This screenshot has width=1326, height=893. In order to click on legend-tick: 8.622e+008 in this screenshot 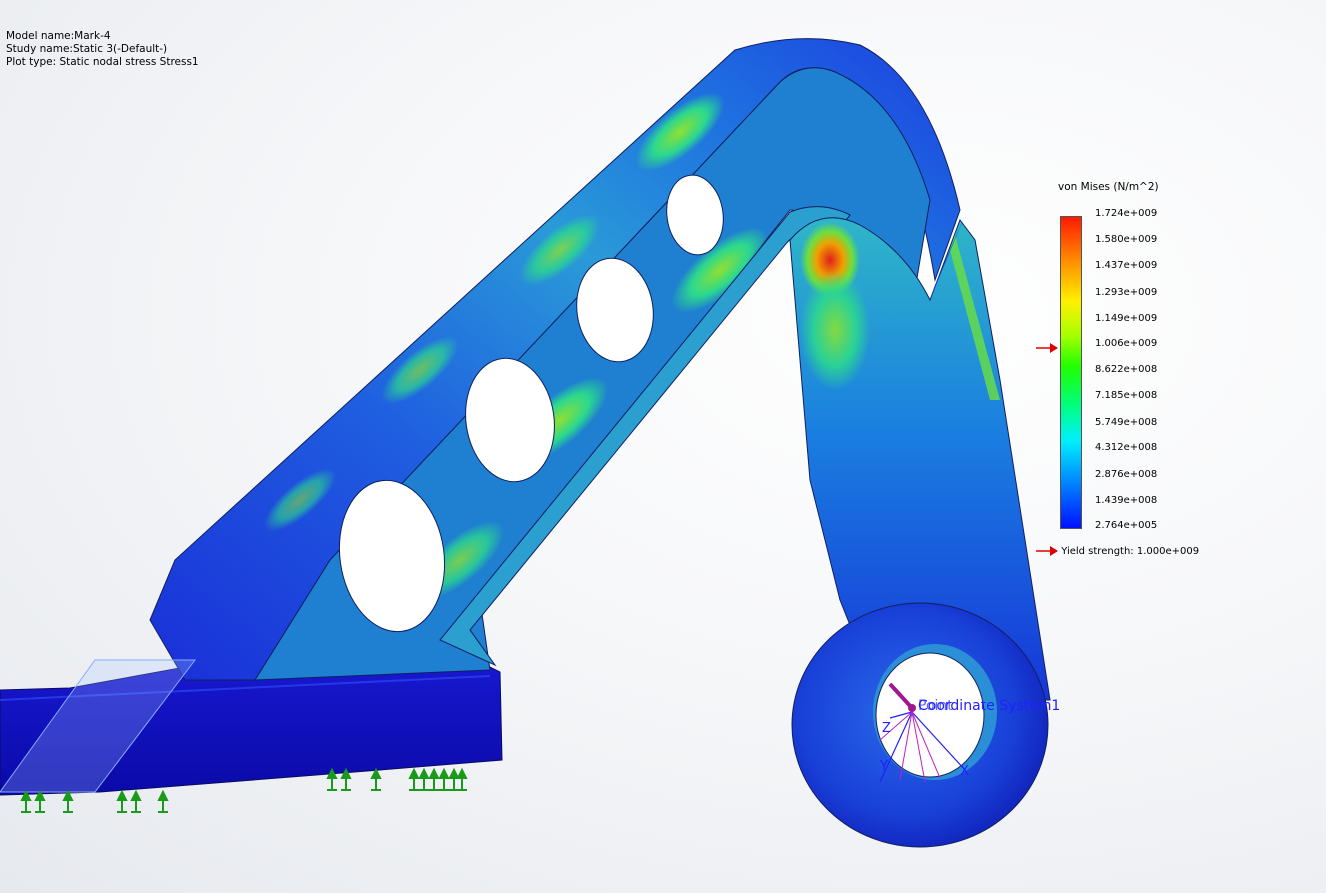, I will do `click(1126, 369)`.